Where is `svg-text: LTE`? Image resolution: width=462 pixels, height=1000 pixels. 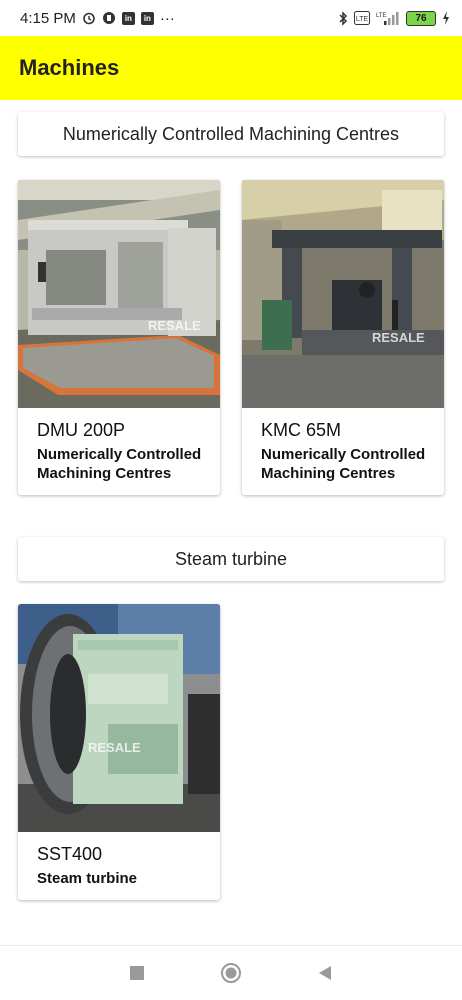
svg-text: LTE is located at coordinates (362, 19).